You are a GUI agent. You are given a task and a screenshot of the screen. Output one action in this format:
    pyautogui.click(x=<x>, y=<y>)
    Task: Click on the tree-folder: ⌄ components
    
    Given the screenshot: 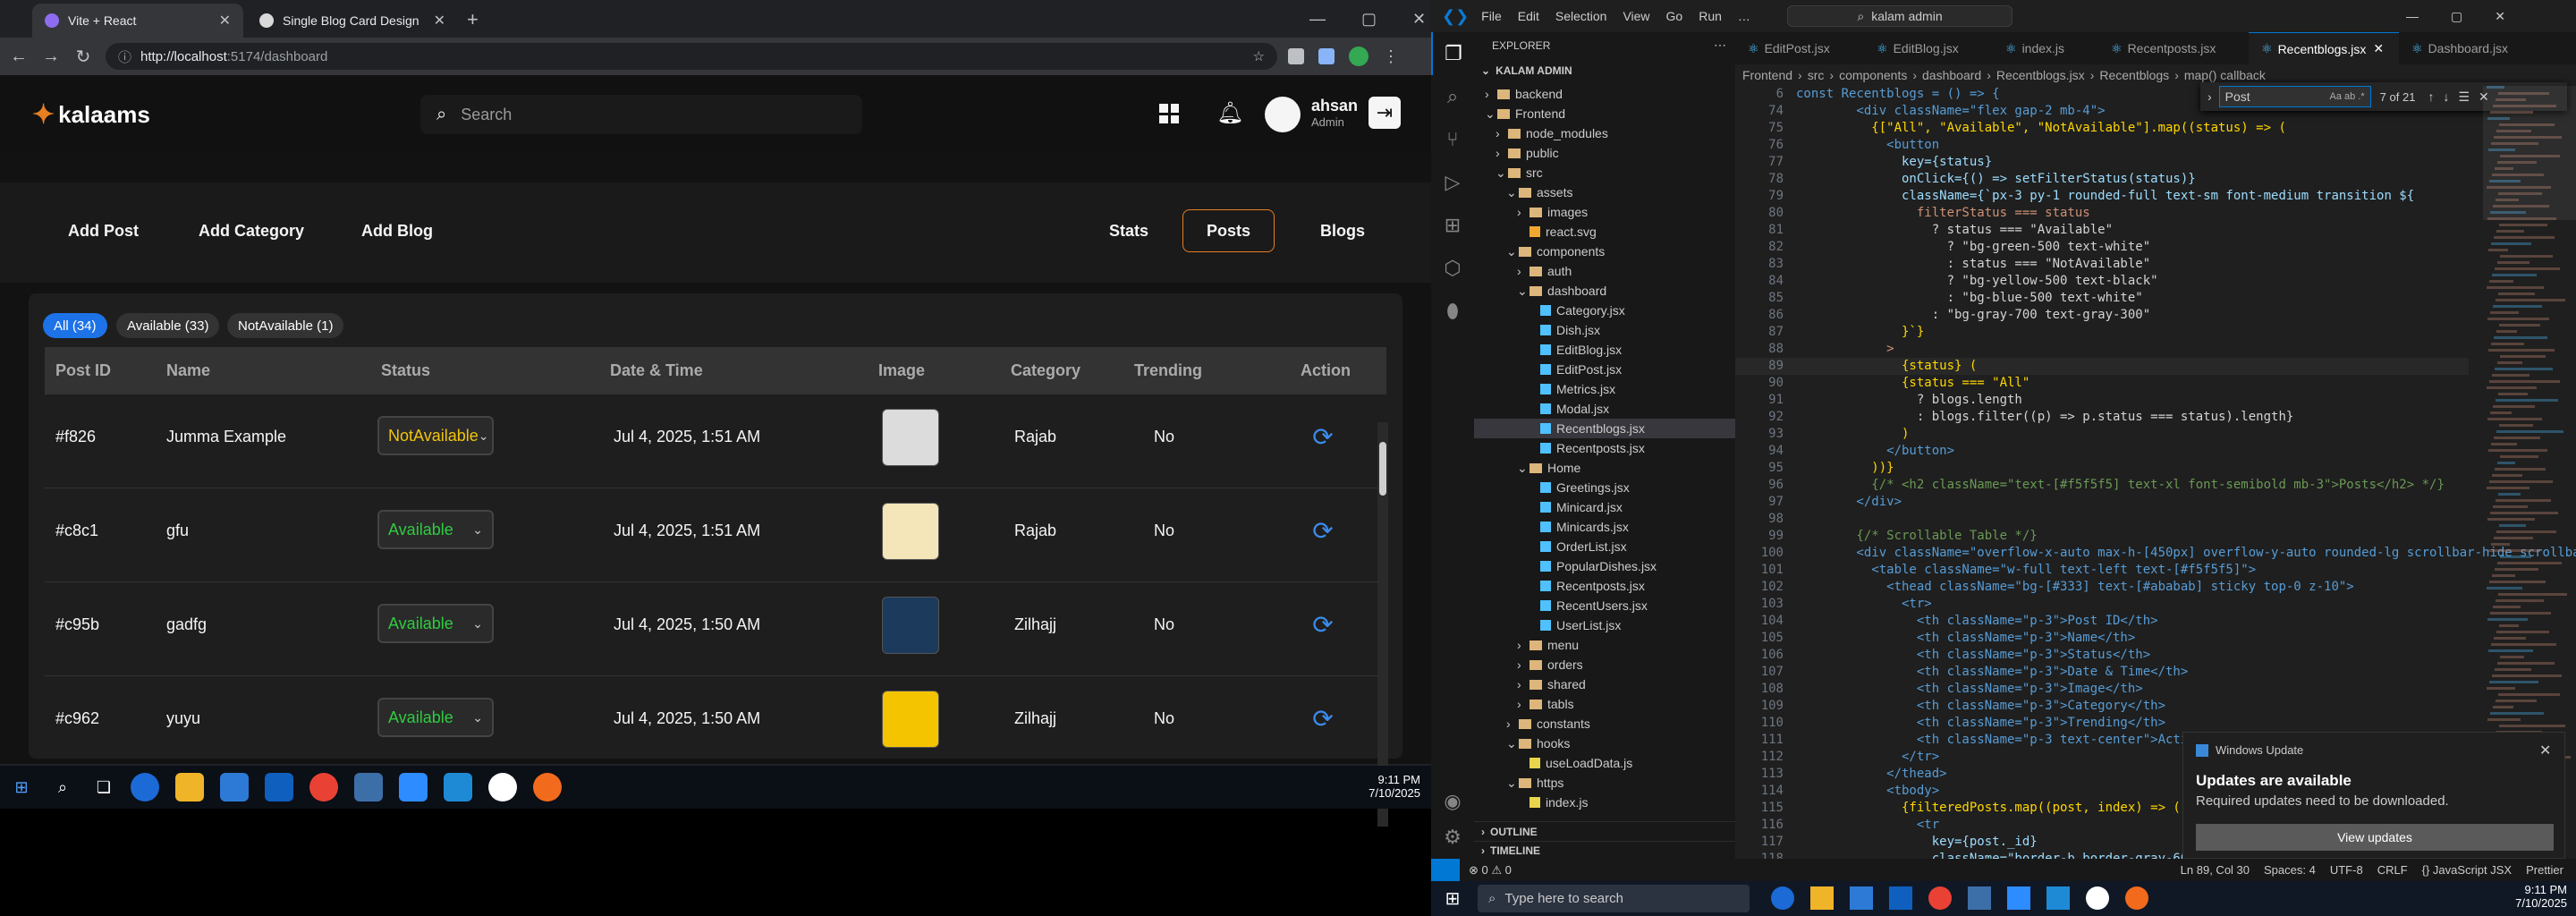 What is the action you would take?
    pyautogui.click(x=1604, y=251)
    